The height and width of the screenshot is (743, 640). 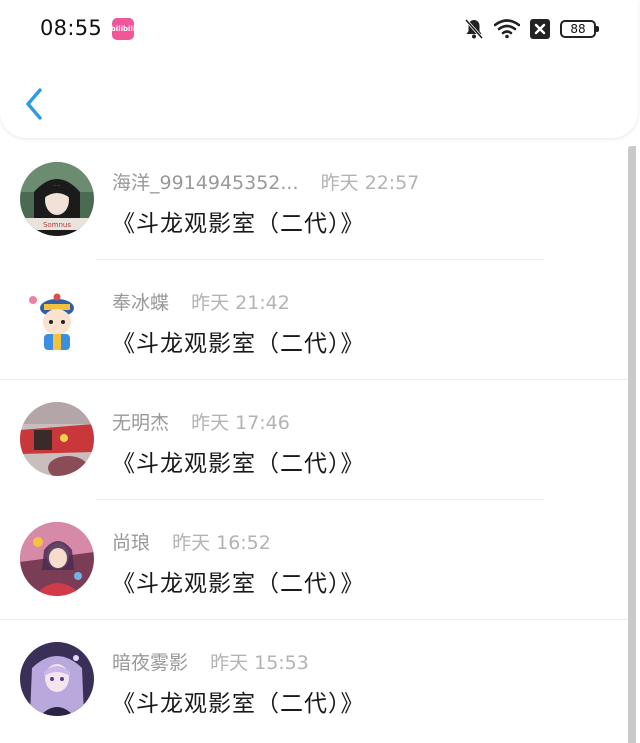 What do you see at coordinates (632, 444) in the screenshot?
I see `scrollbar` at bounding box center [632, 444].